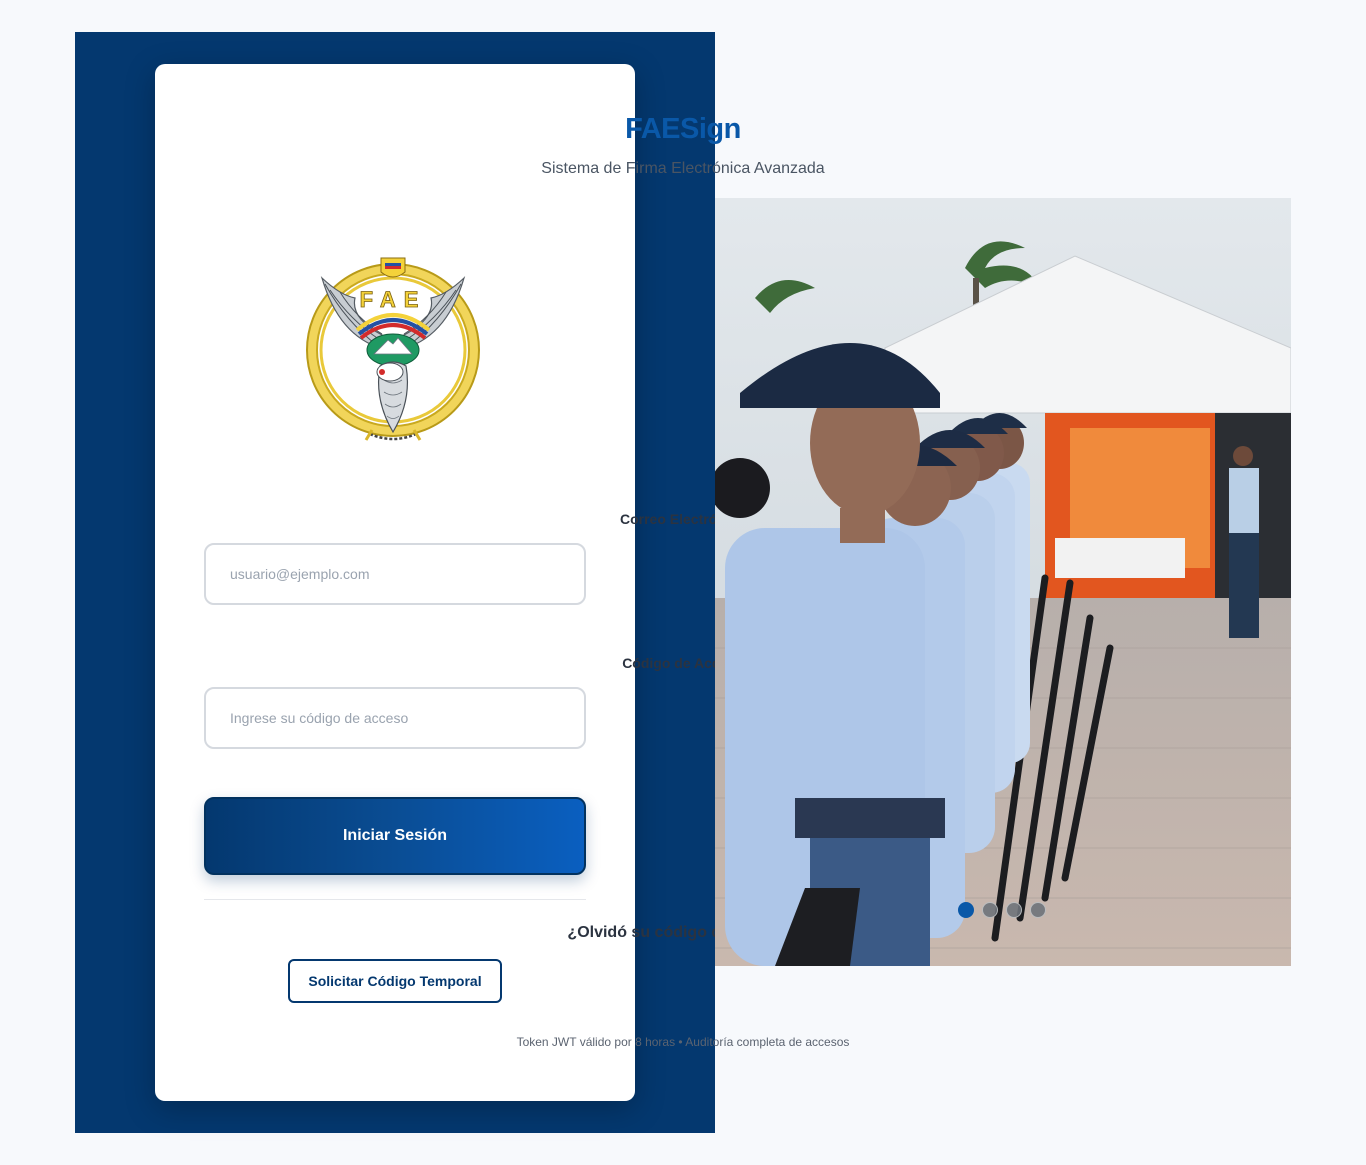 The image size is (1366, 1165). Describe the element at coordinates (395, 899) in the screenshot. I see `divider` at that location.